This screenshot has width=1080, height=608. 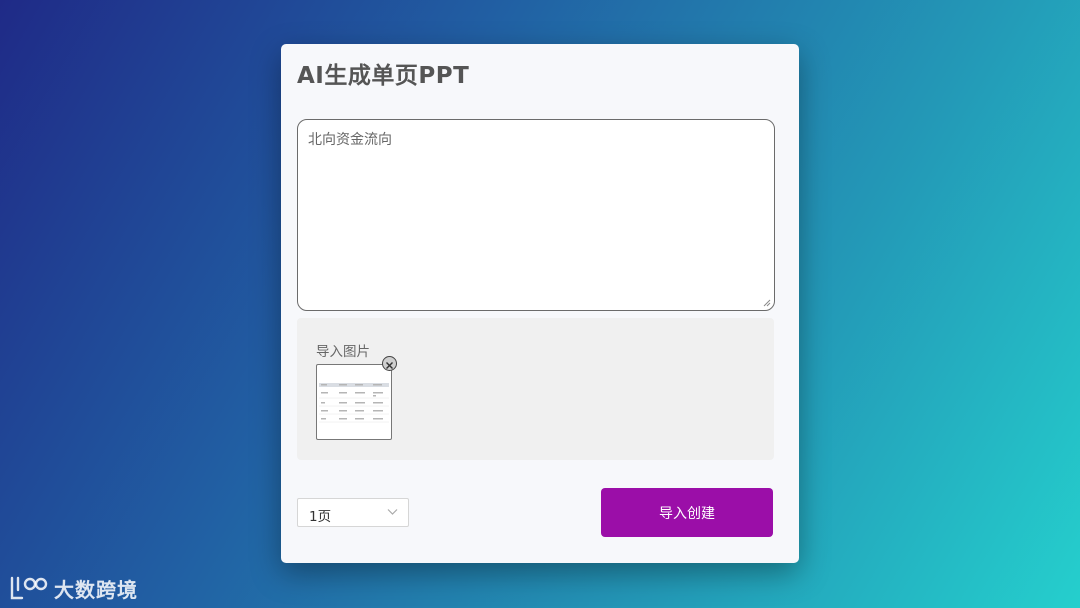 I want to click on uploaded-image-thumbnail, so click(x=354, y=402).